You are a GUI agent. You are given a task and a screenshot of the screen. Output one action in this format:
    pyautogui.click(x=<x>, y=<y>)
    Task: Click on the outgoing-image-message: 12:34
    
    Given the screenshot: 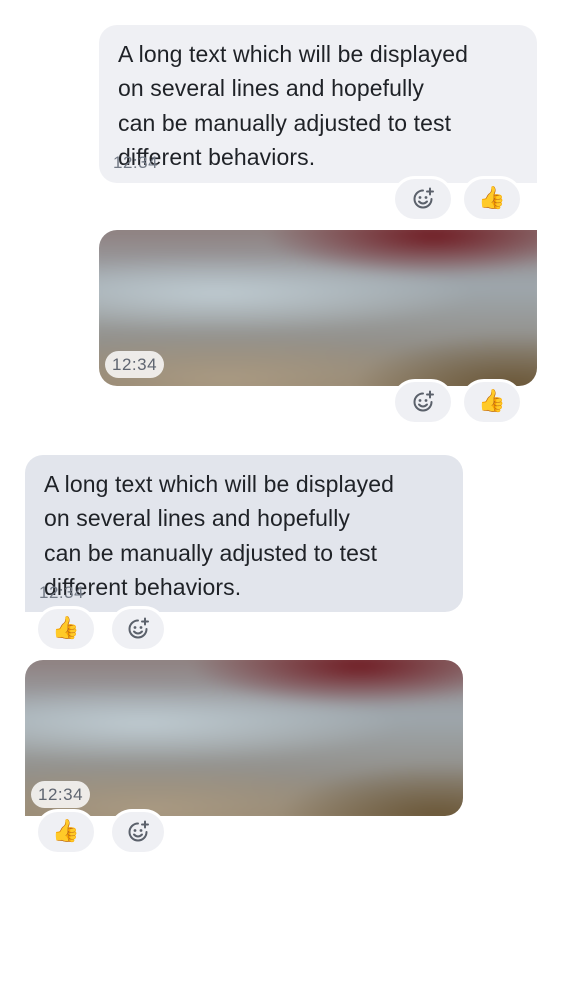 What is the action you would take?
    pyautogui.click(x=318, y=308)
    